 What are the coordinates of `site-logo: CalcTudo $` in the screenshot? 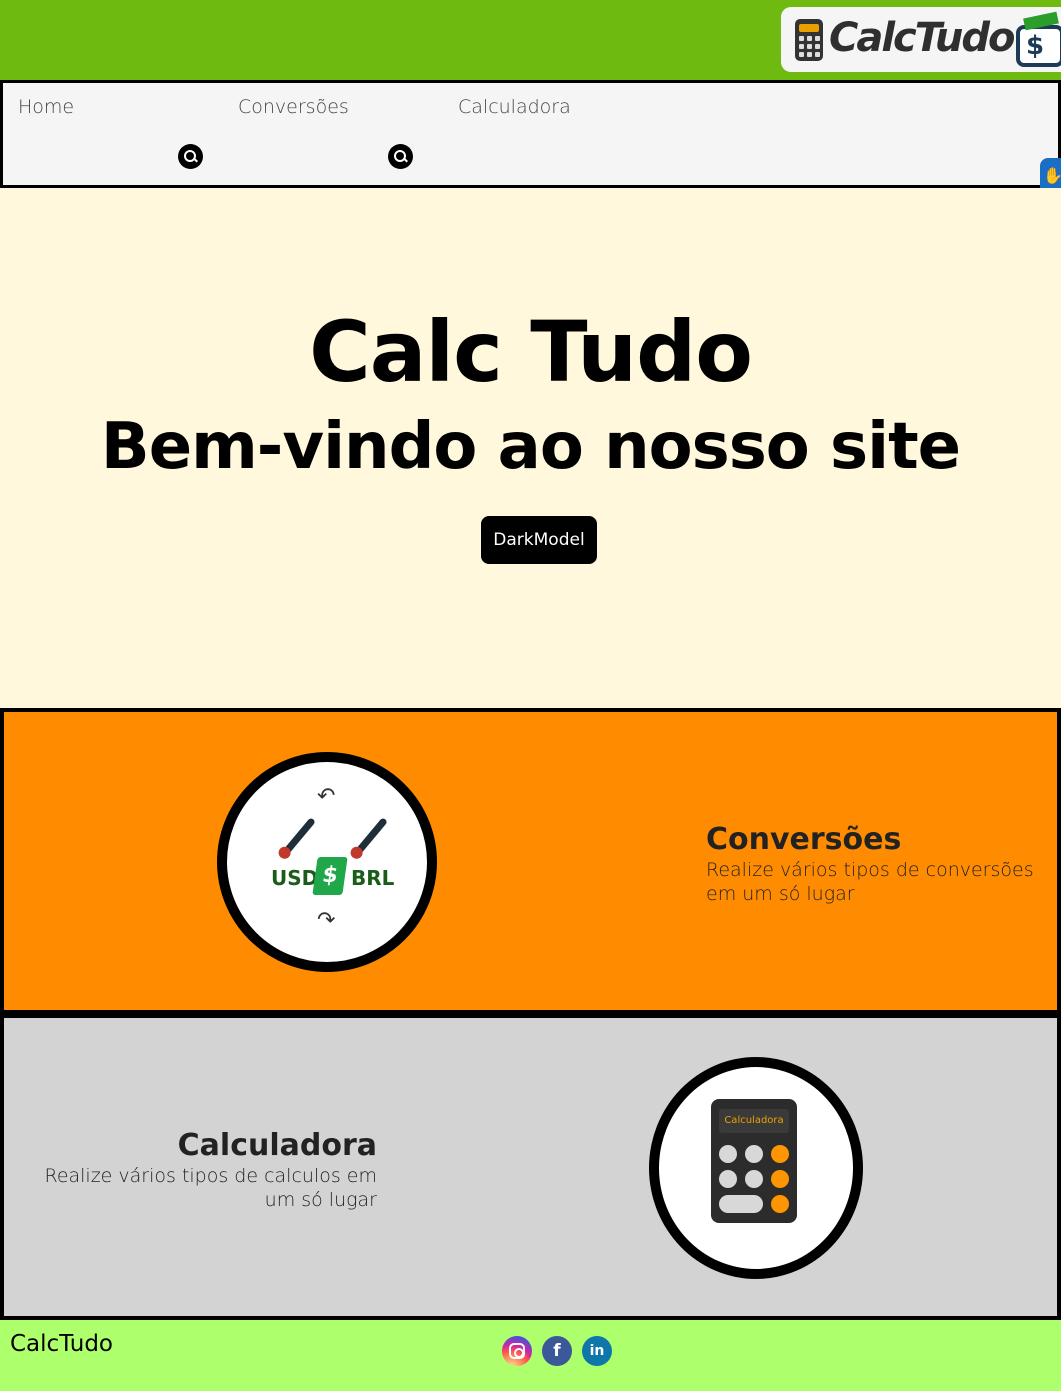 It's located at (921, 39).